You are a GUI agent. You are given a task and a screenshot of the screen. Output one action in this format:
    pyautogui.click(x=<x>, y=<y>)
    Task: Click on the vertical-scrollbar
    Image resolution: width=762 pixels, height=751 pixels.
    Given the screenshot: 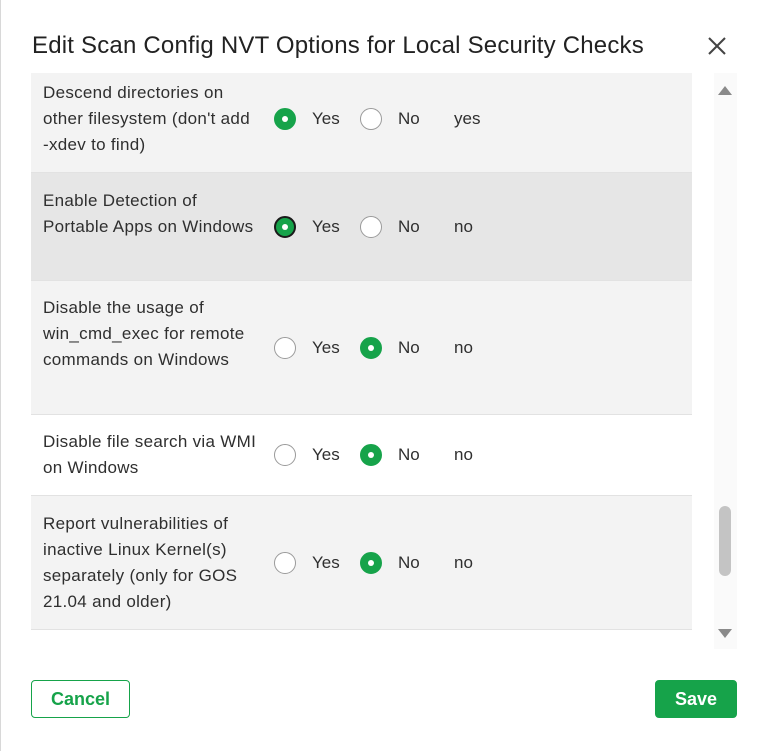 What is the action you would take?
    pyautogui.click(x=725, y=361)
    